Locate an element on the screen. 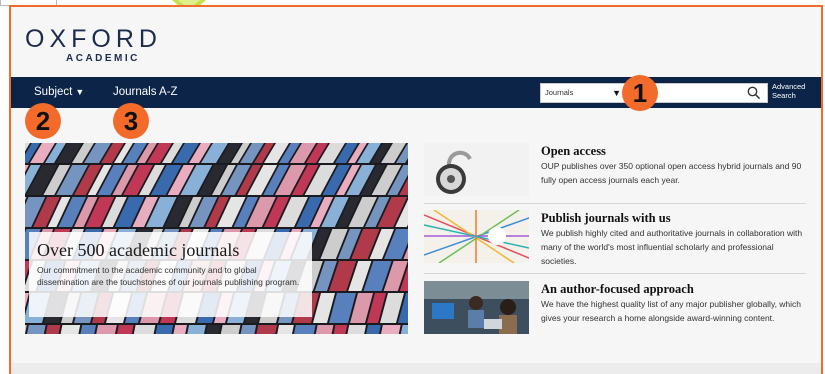  nav-journals-a-z: Journals A-Z is located at coordinates (145, 92).